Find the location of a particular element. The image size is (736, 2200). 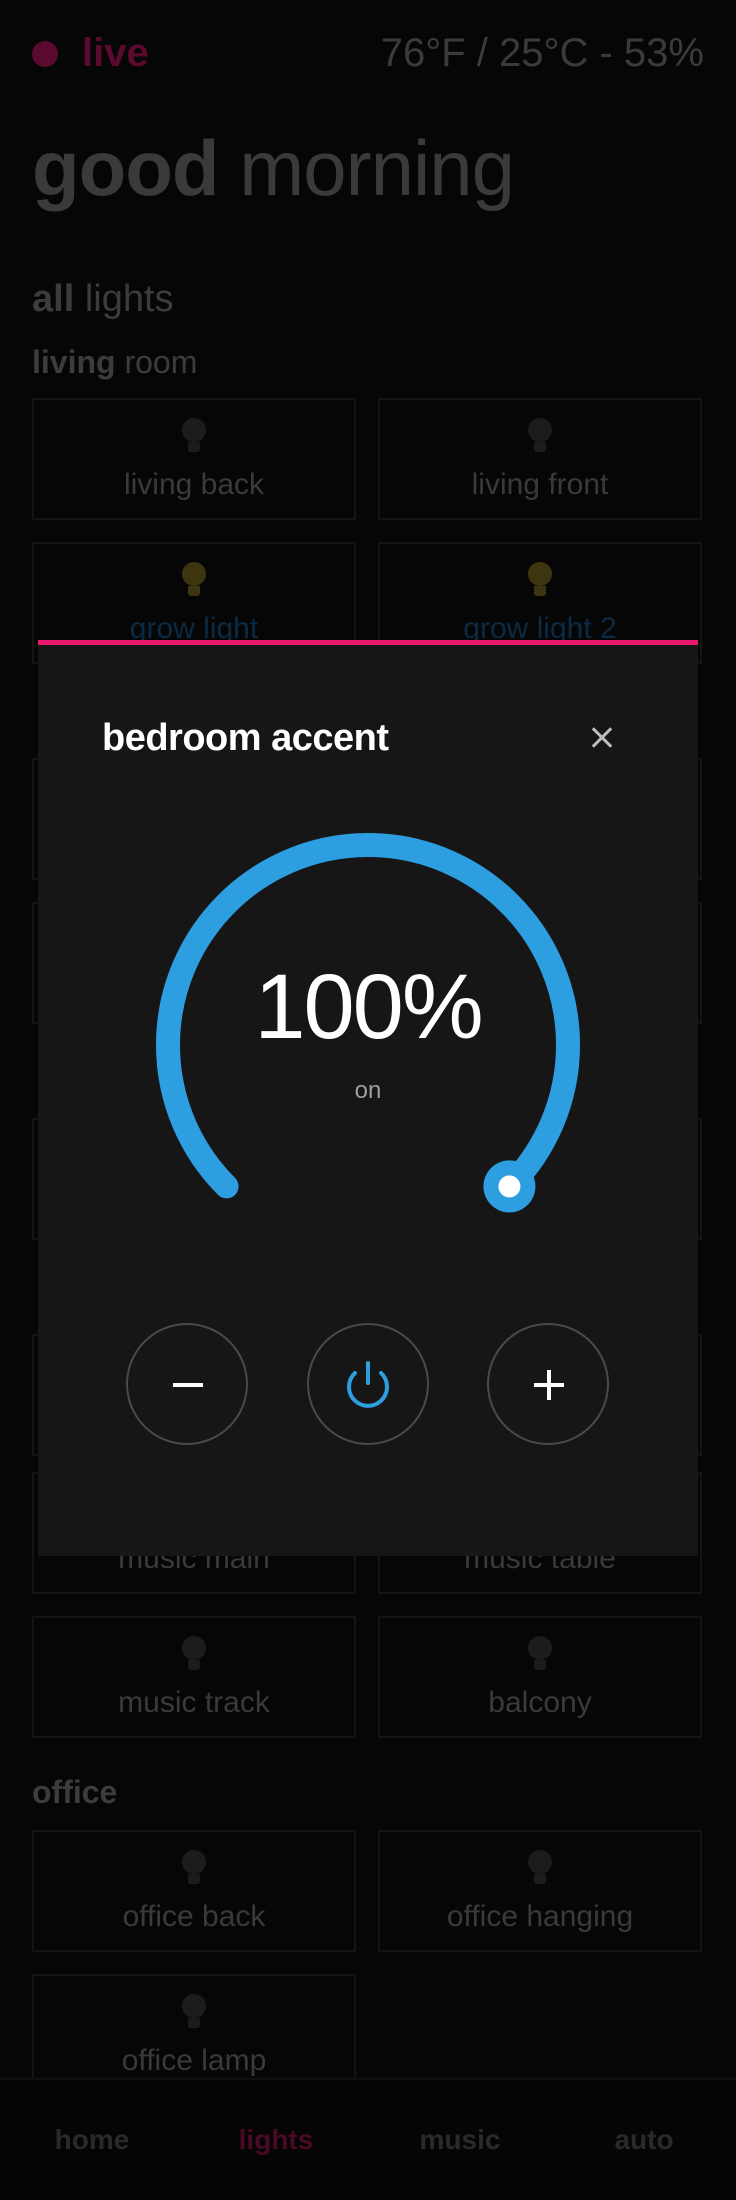

light-tile-label: living back is located at coordinates (194, 484).